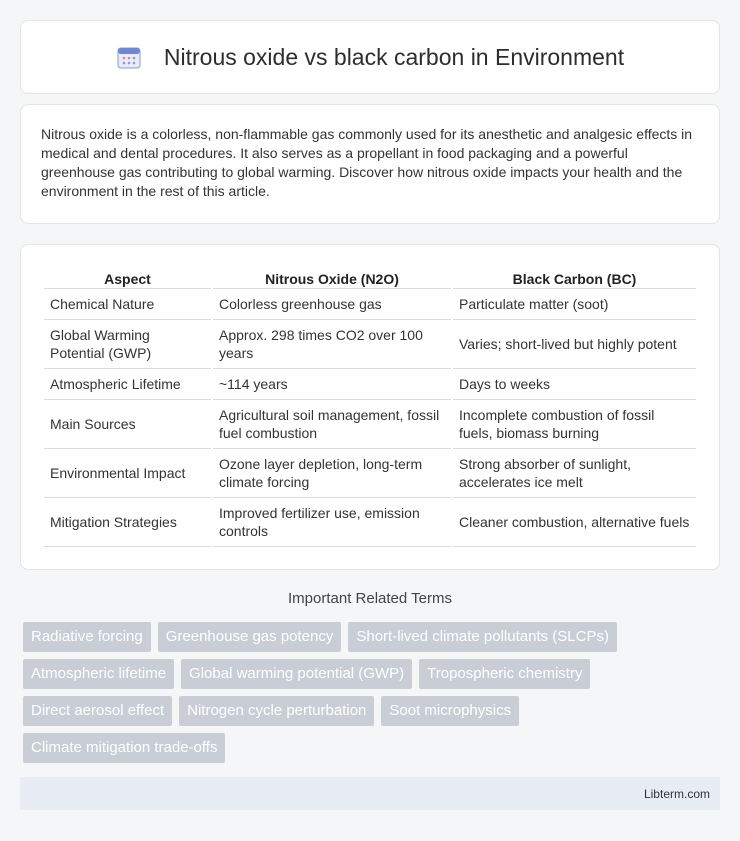 This screenshot has height=841, width=740. Describe the element at coordinates (332, 344) in the screenshot. I see `table-cell: Approx. 298 times CO2 over 100 years` at that location.